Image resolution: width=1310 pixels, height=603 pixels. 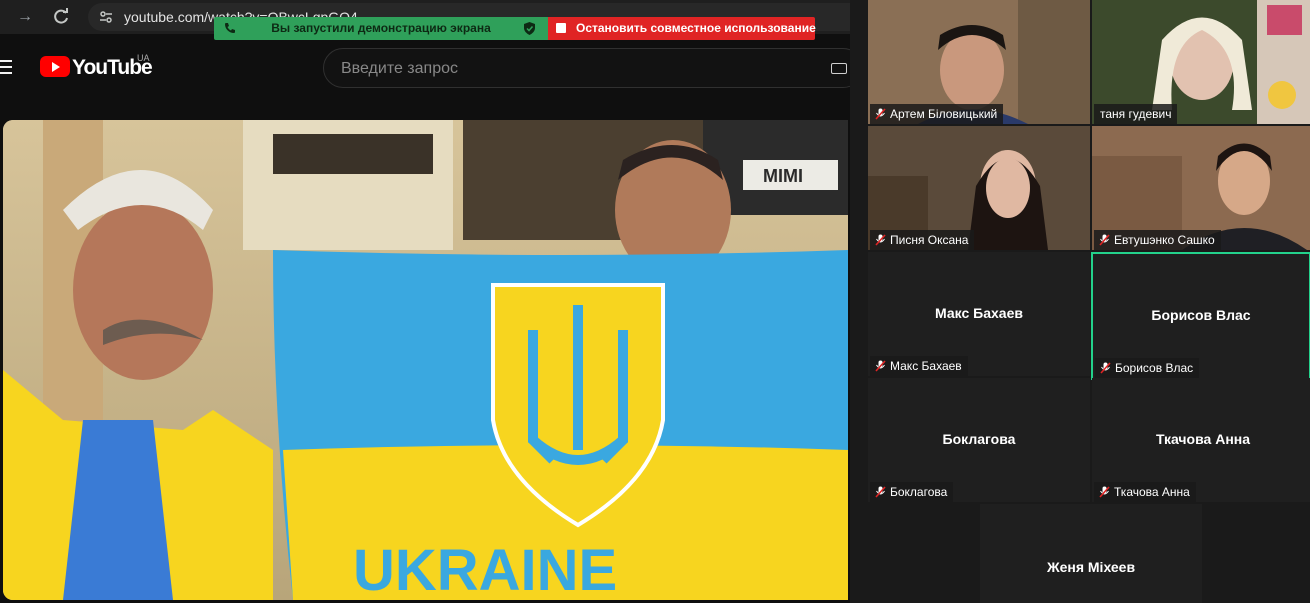 I want to click on region-code: UA, so click(x=143, y=58).